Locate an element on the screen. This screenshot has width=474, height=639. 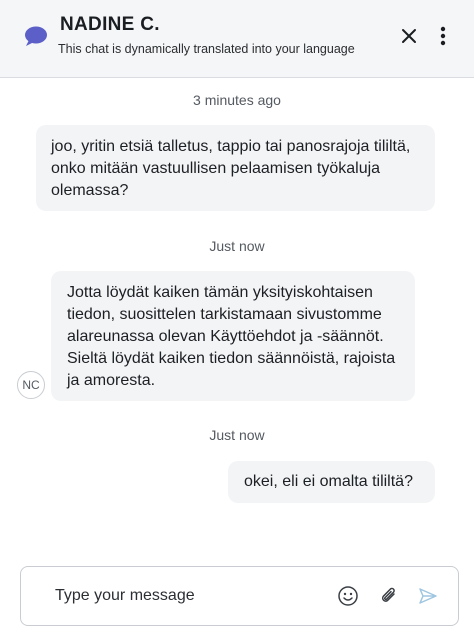
agent-name: NADINE C. is located at coordinates (110, 24).